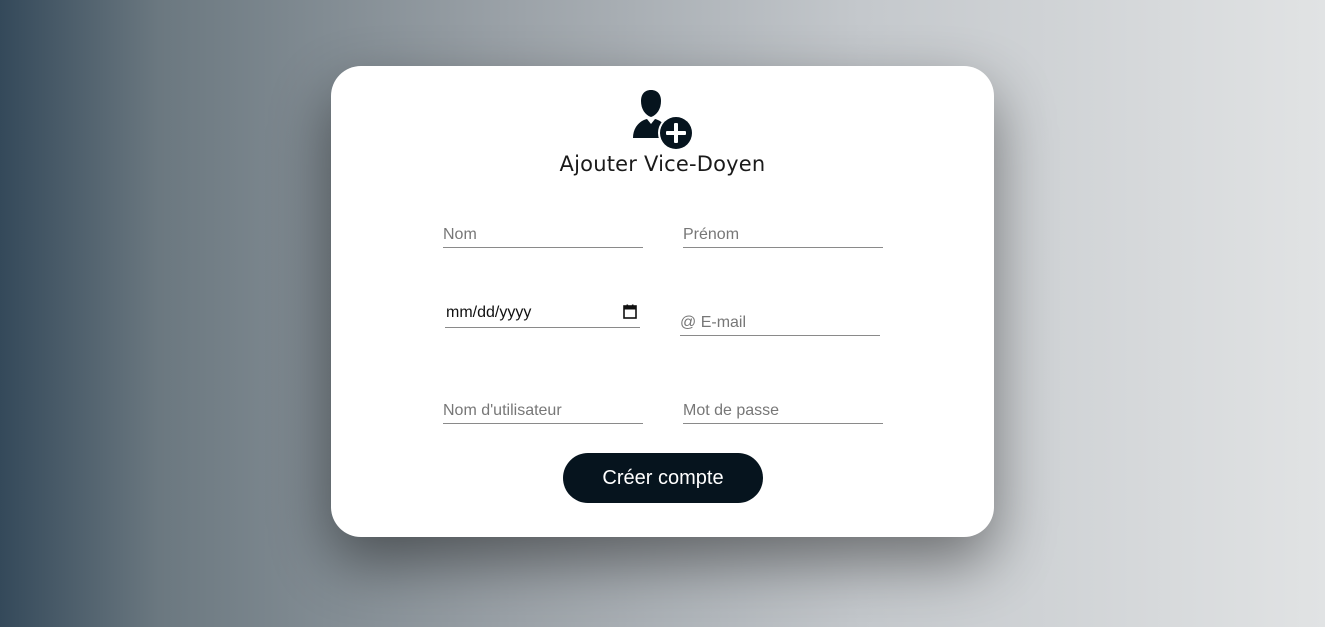  I want to click on email-input, so click(780, 323).